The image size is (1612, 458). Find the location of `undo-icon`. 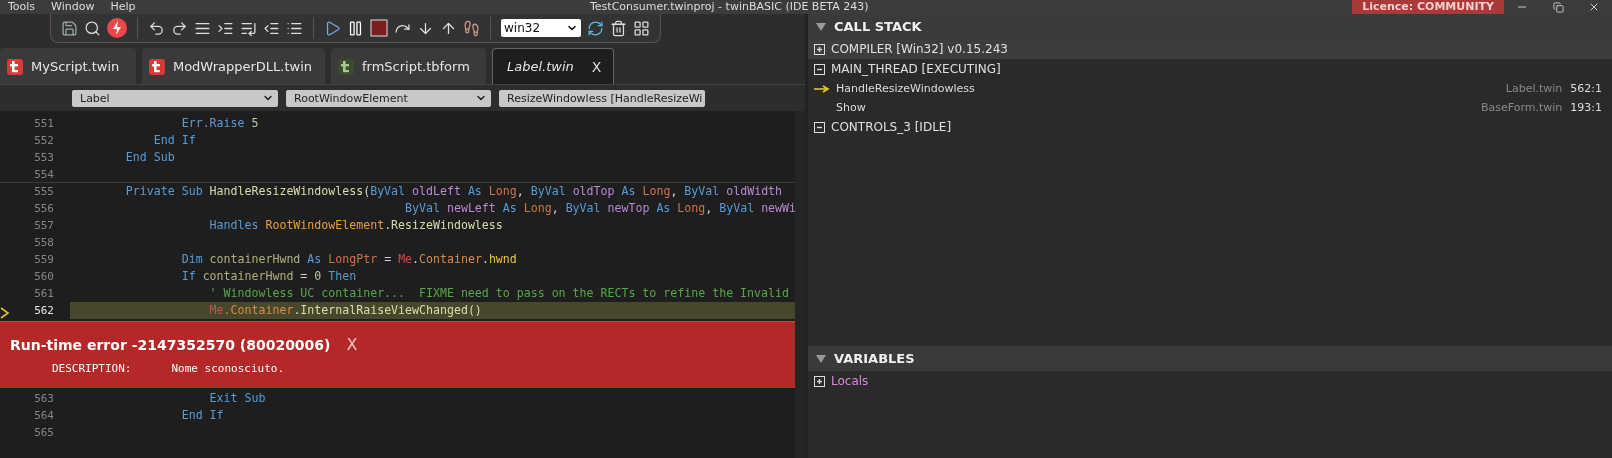

undo-icon is located at coordinates (156, 28).